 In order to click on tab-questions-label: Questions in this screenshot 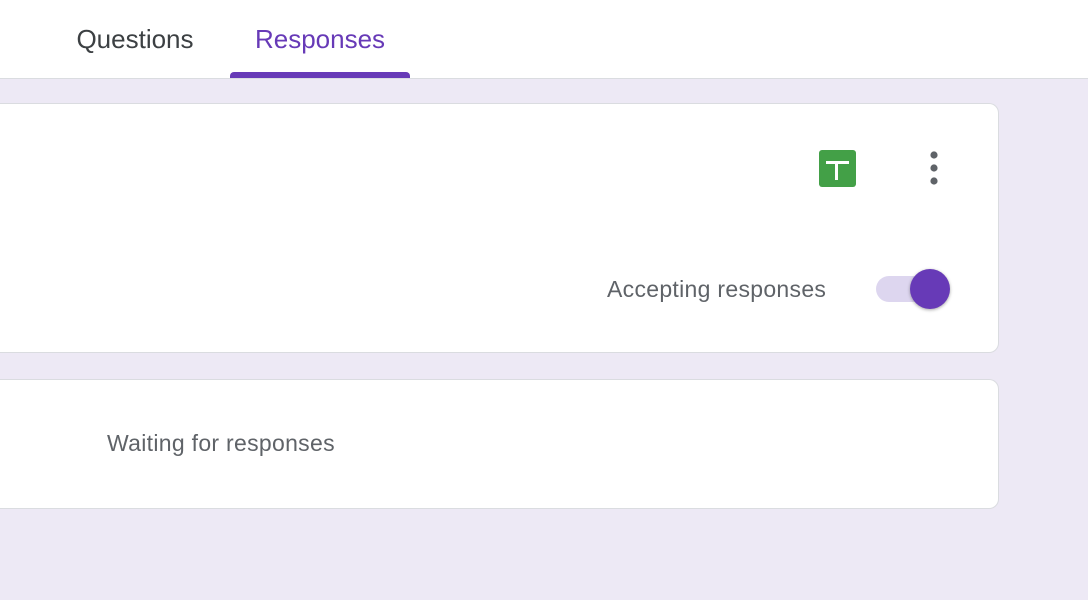, I will do `click(135, 38)`.